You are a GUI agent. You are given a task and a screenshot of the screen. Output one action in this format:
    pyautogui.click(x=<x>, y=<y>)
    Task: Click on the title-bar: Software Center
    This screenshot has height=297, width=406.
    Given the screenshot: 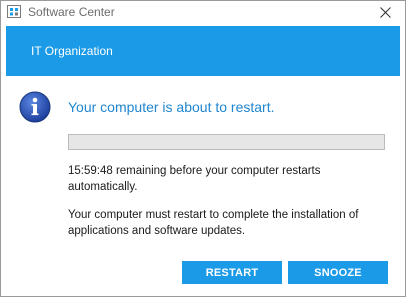 What is the action you would take?
    pyautogui.click(x=203, y=12)
    